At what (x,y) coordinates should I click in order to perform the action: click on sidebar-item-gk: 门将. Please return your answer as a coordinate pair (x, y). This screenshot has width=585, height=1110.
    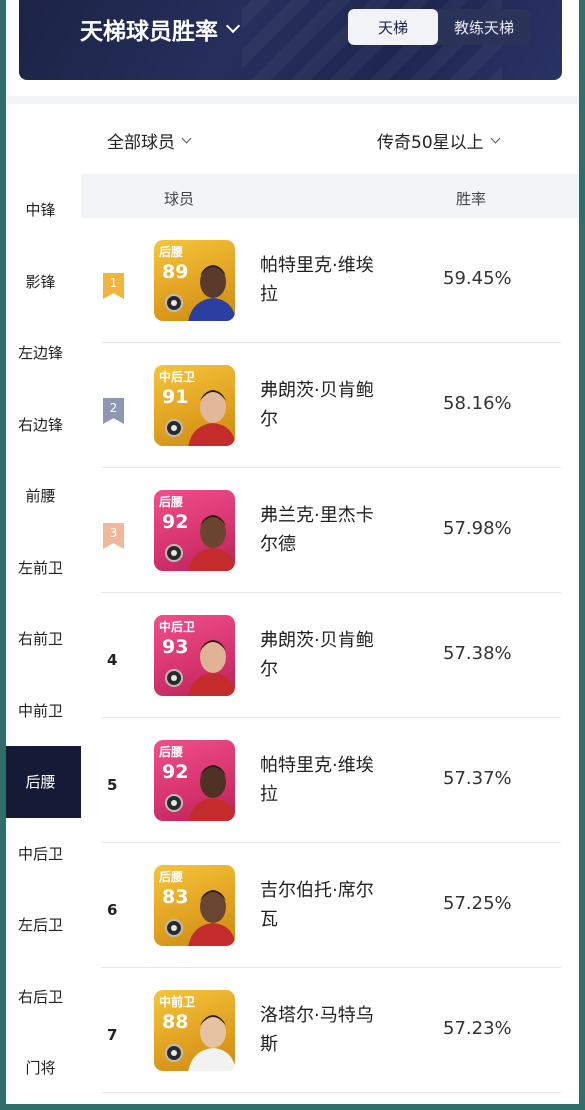
    Looking at the image, I should click on (40, 1068).